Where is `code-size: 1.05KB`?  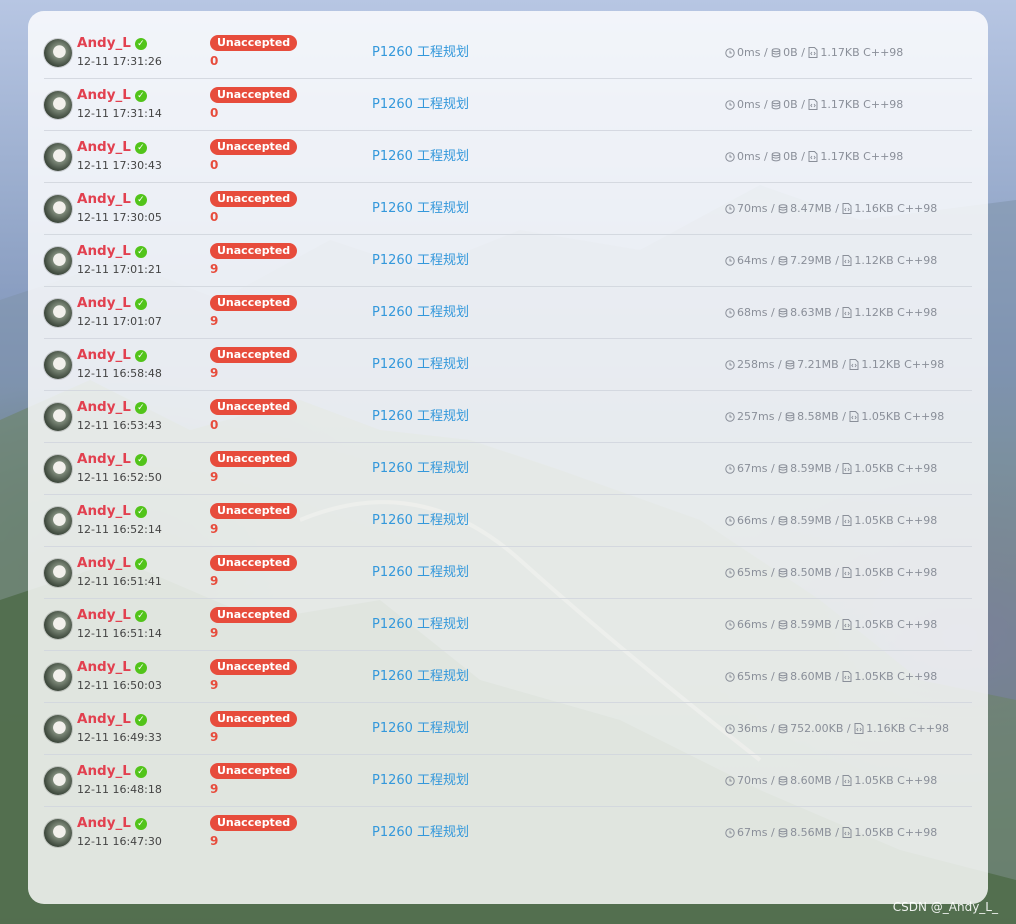
code-size: 1.05KB is located at coordinates (874, 832).